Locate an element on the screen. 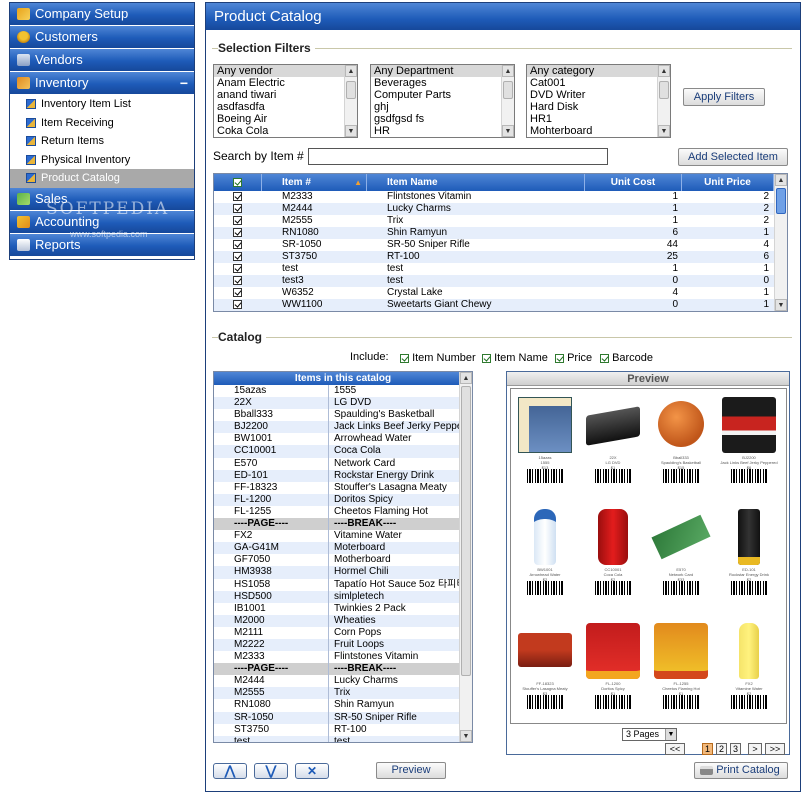 The width and height of the screenshot is (804, 805). list-item: 15azas 1555 is located at coordinates (337, 391).